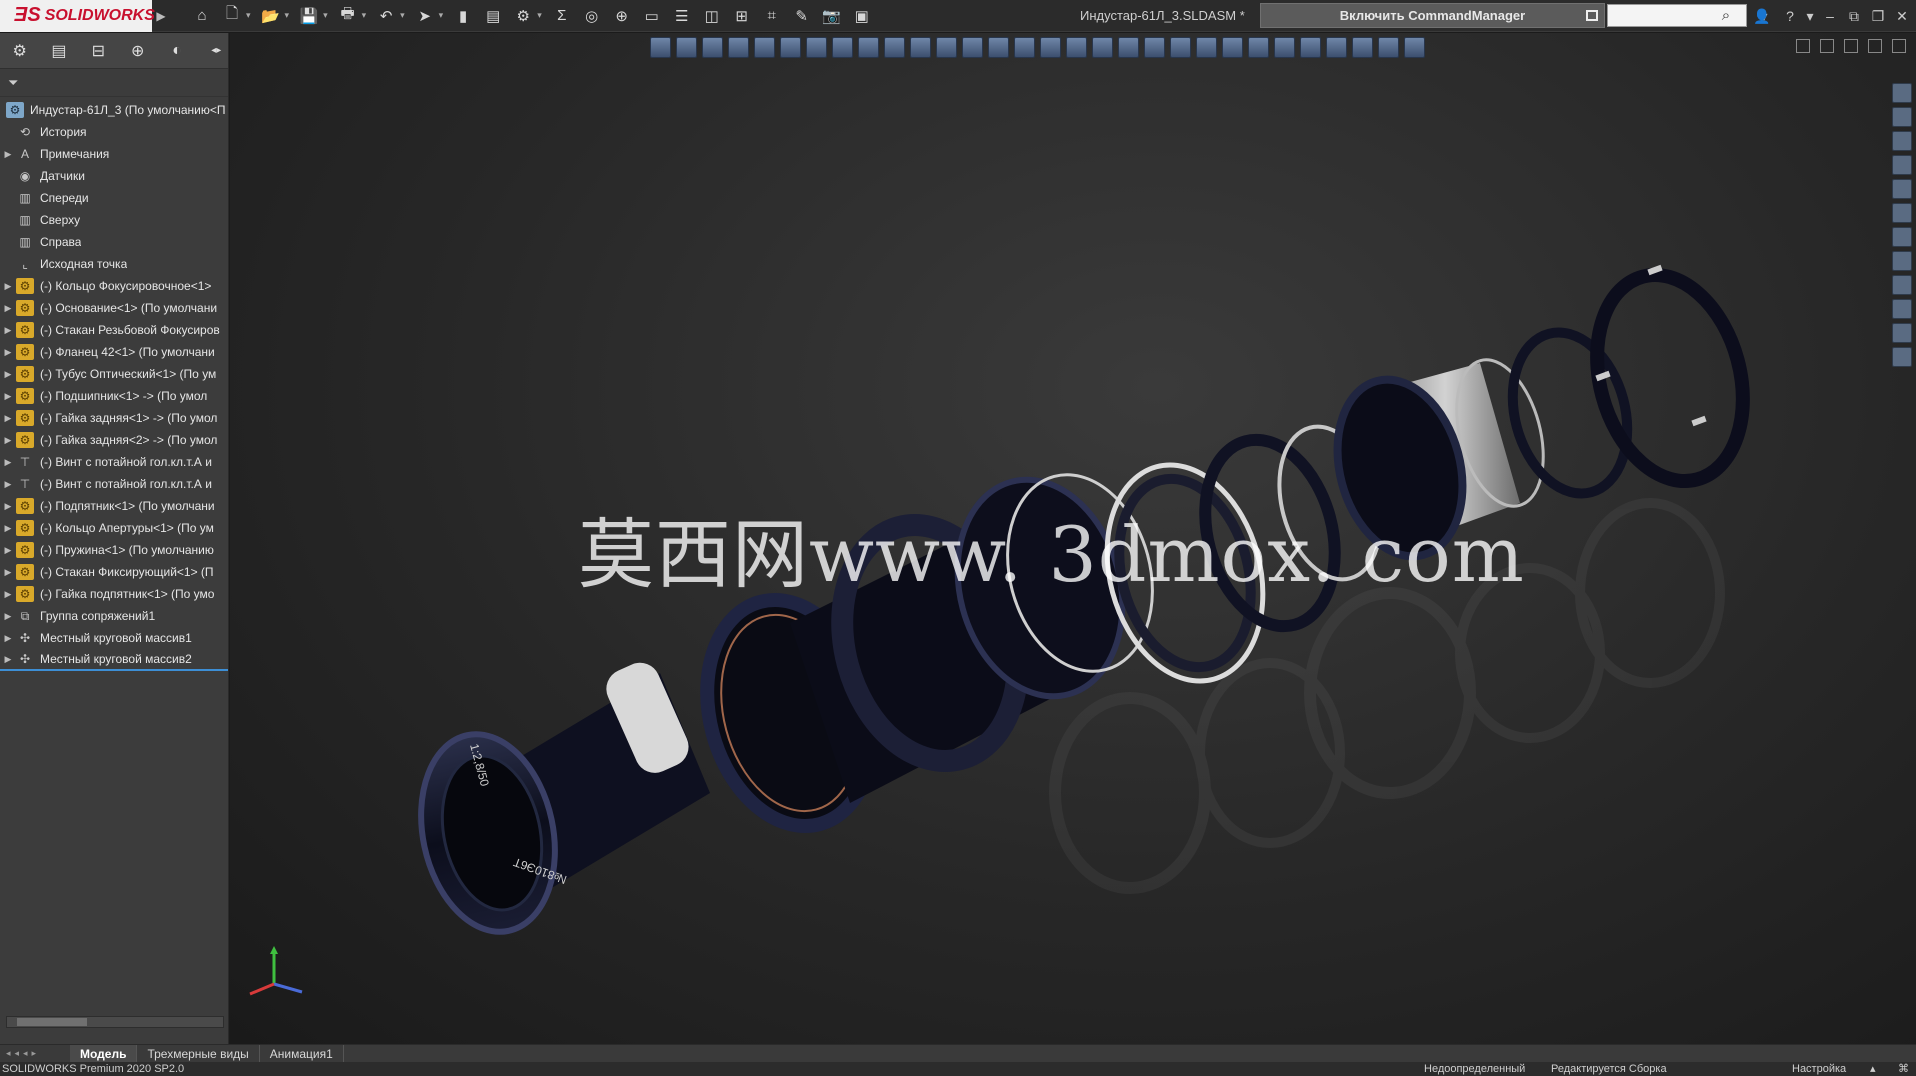  What do you see at coordinates (232, 15) in the screenshot?
I see `new-document-icon: 🗋` at bounding box center [232, 15].